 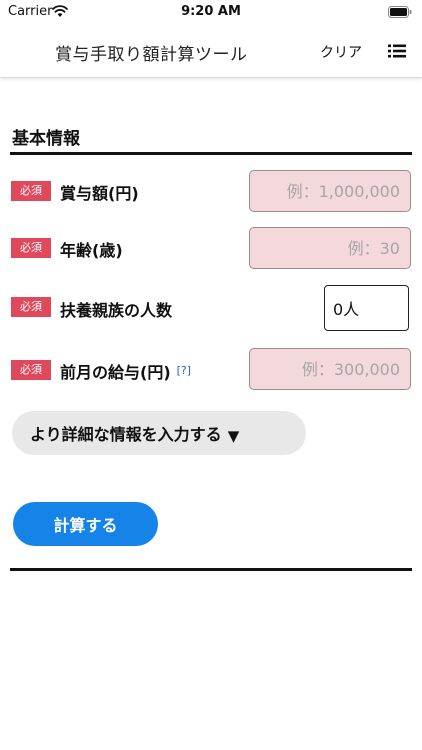 What do you see at coordinates (151, 55) in the screenshot?
I see `page-title: 賞与手取り額計算ツール` at bounding box center [151, 55].